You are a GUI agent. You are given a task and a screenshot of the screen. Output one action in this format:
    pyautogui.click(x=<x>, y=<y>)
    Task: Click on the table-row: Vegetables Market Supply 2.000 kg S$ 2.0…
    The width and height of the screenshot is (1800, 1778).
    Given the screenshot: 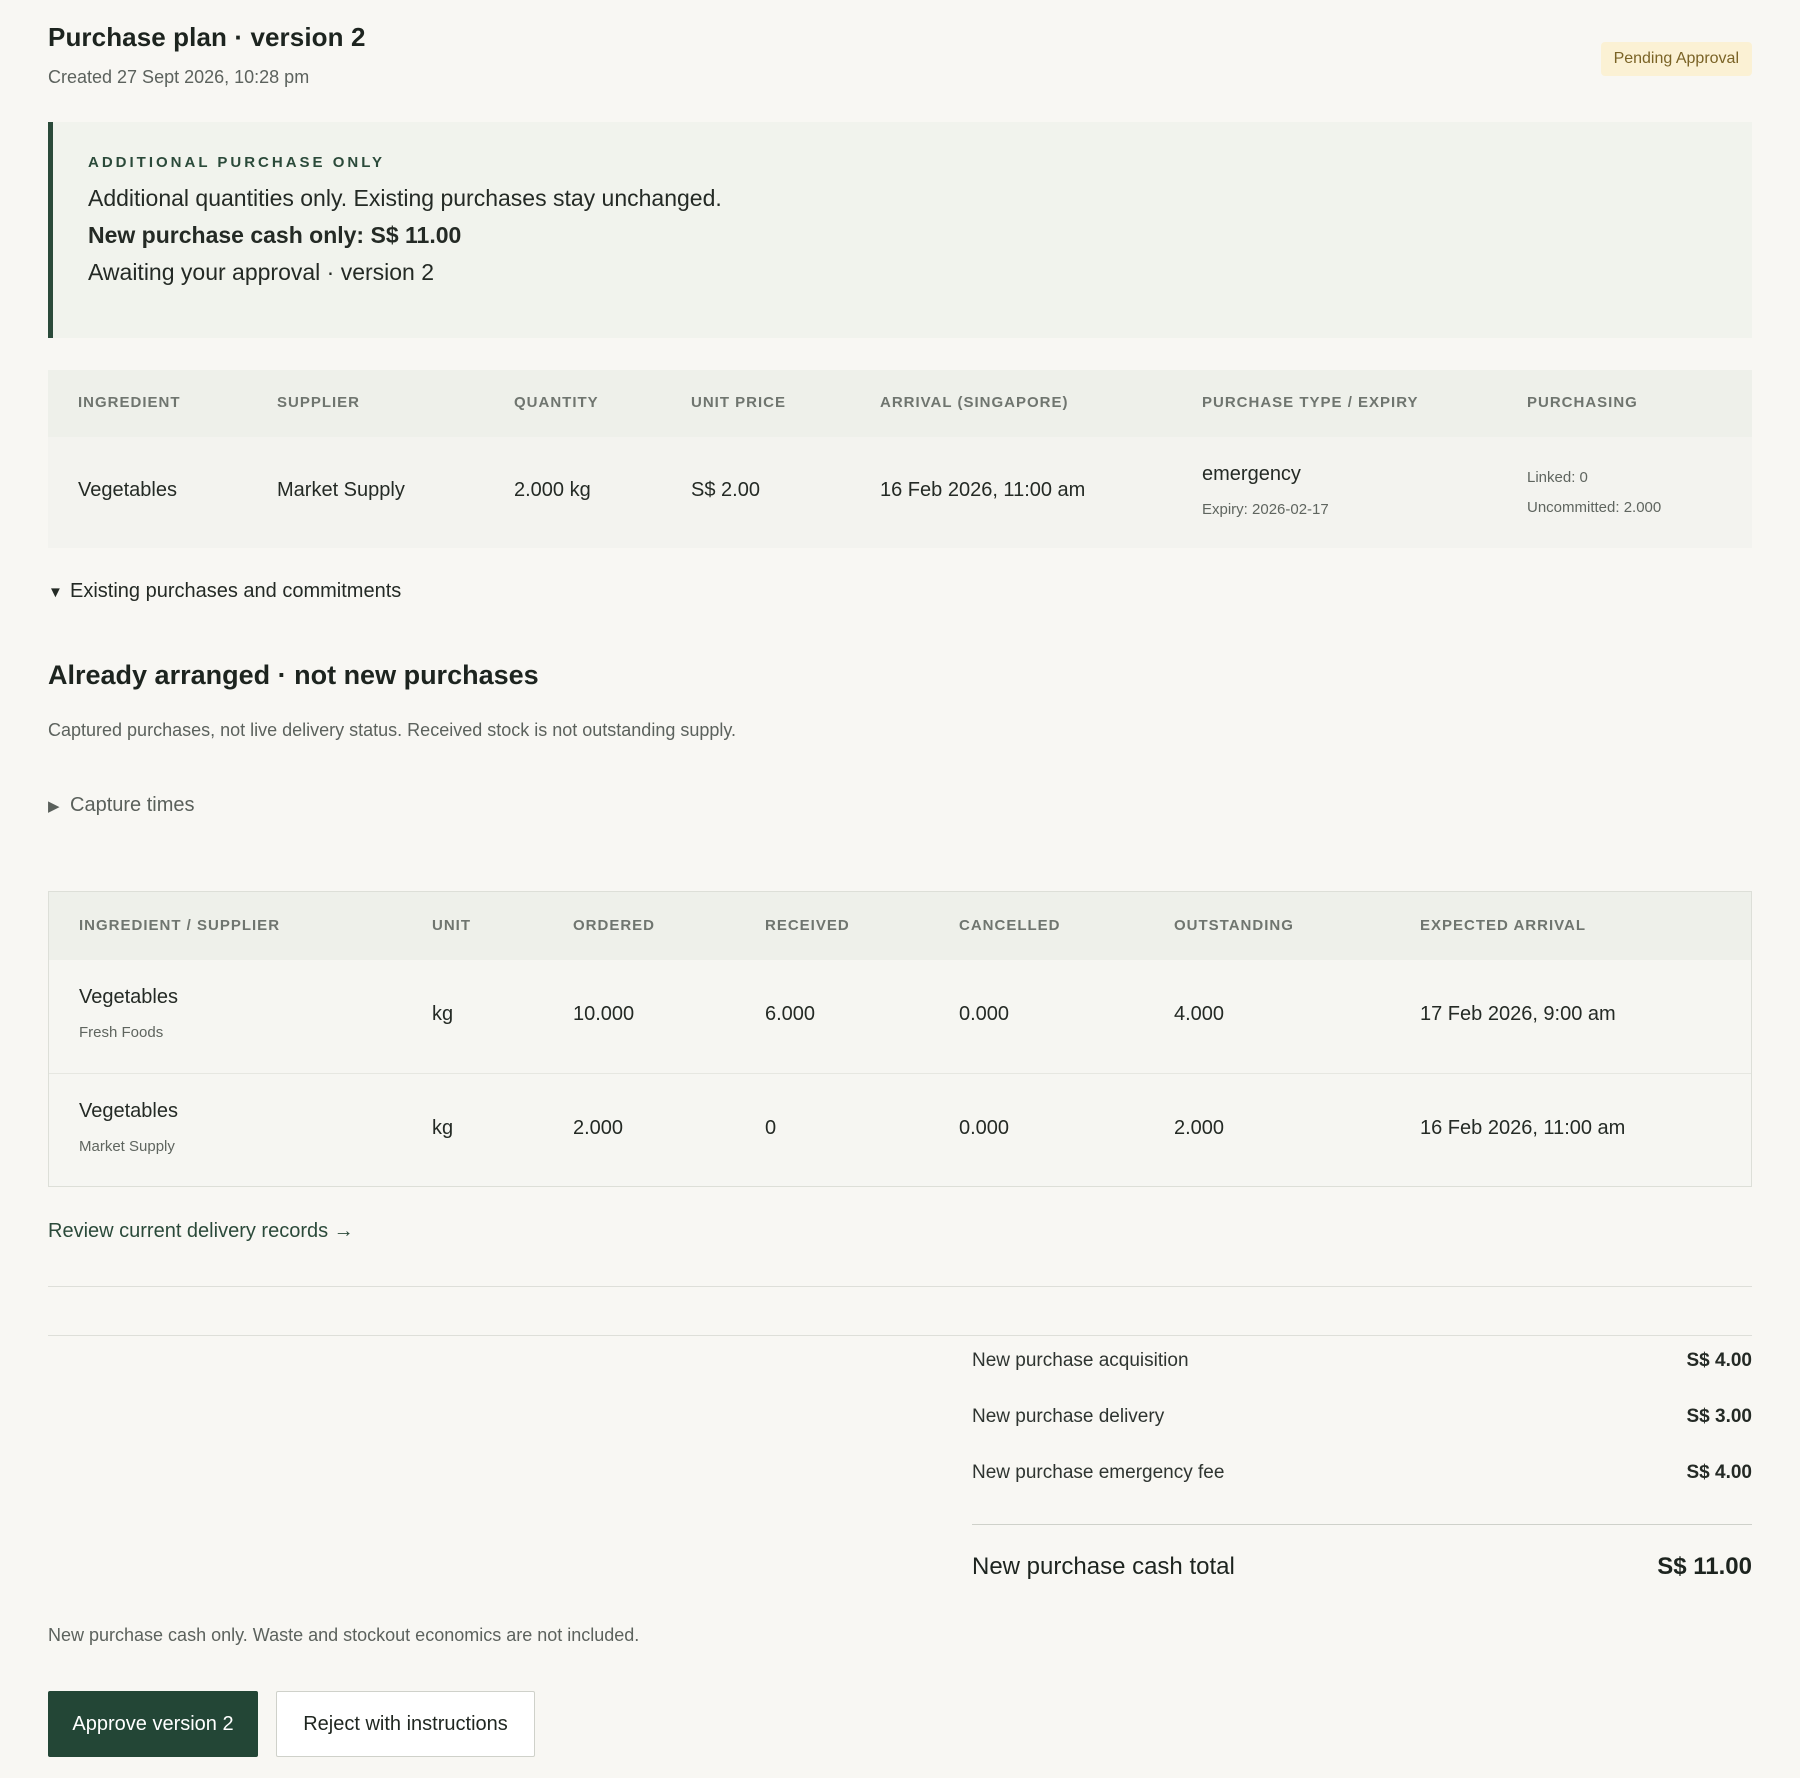 What is the action you would take?
    pyautogui.click(x=900, y=492)
    